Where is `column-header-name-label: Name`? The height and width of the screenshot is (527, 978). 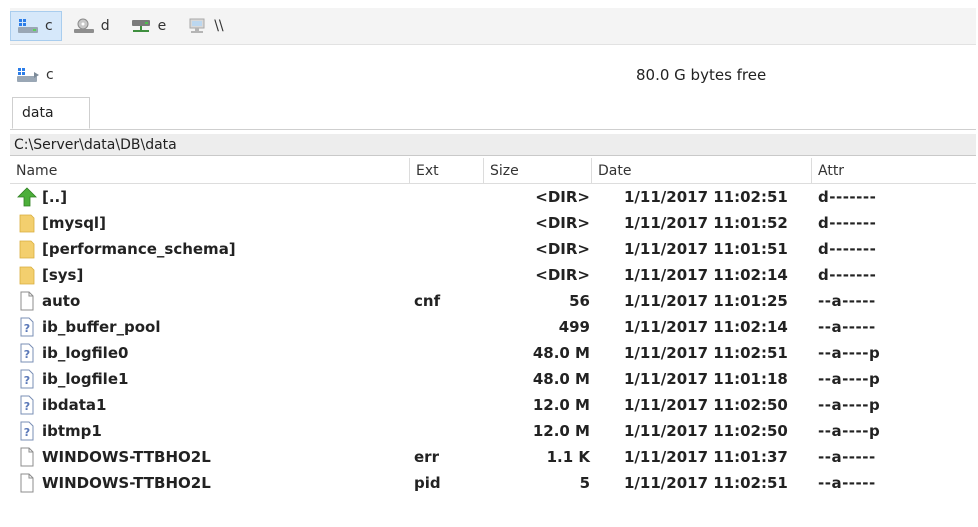 column-header-name-label: Name is located at coordinates (37, 170).